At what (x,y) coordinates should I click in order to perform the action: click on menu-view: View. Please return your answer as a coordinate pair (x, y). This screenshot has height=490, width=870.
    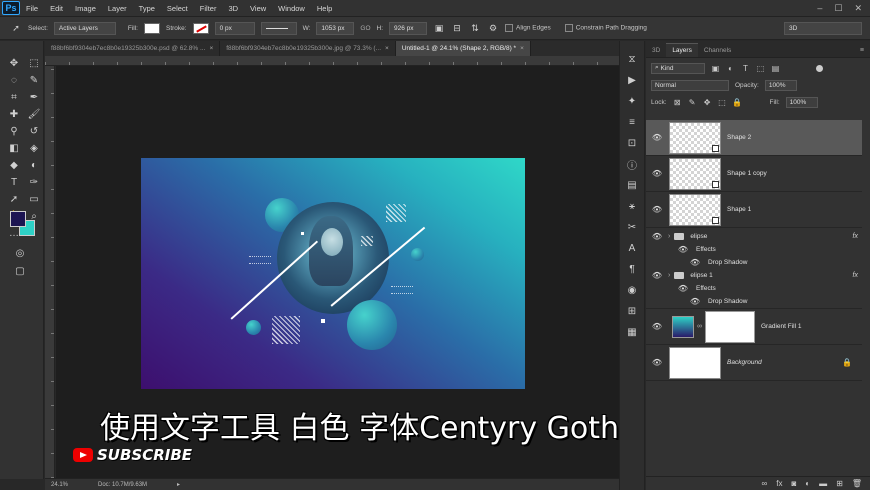
    Looking at the image, I should click on (258, 8).